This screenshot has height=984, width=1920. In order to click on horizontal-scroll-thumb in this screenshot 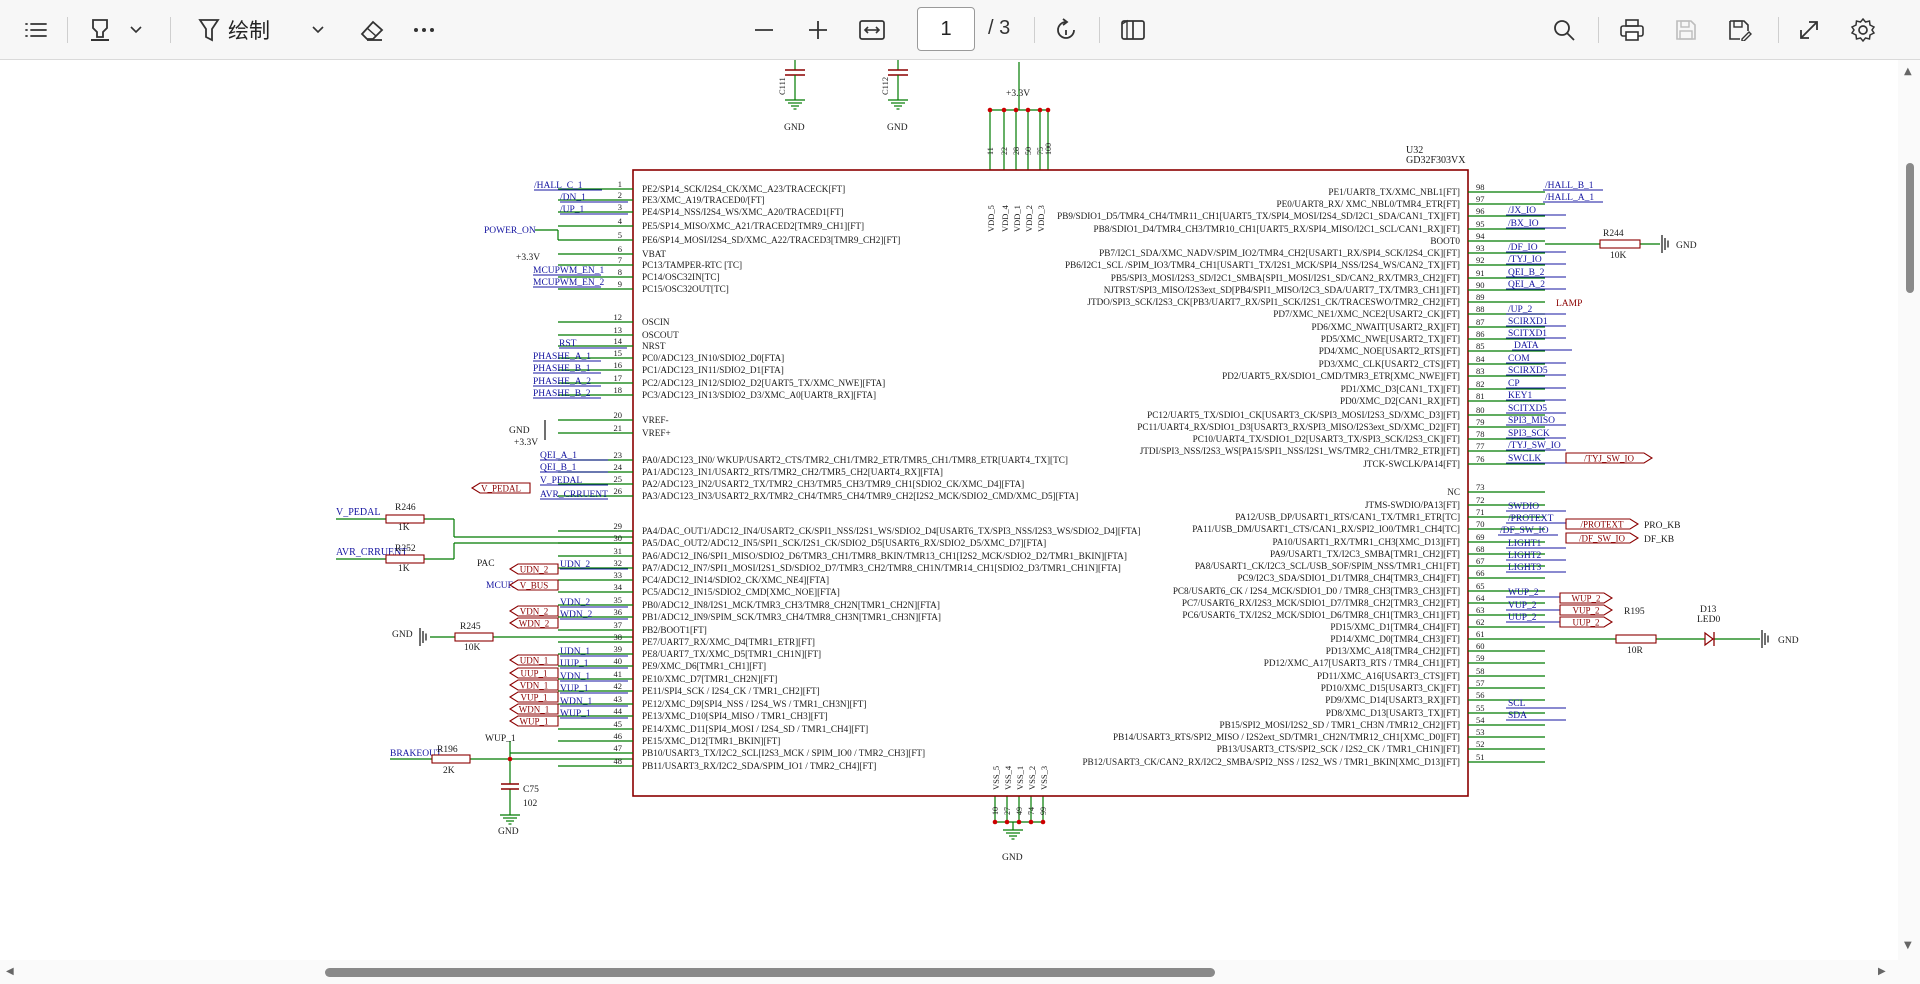, I will do `click(770, 972)`.